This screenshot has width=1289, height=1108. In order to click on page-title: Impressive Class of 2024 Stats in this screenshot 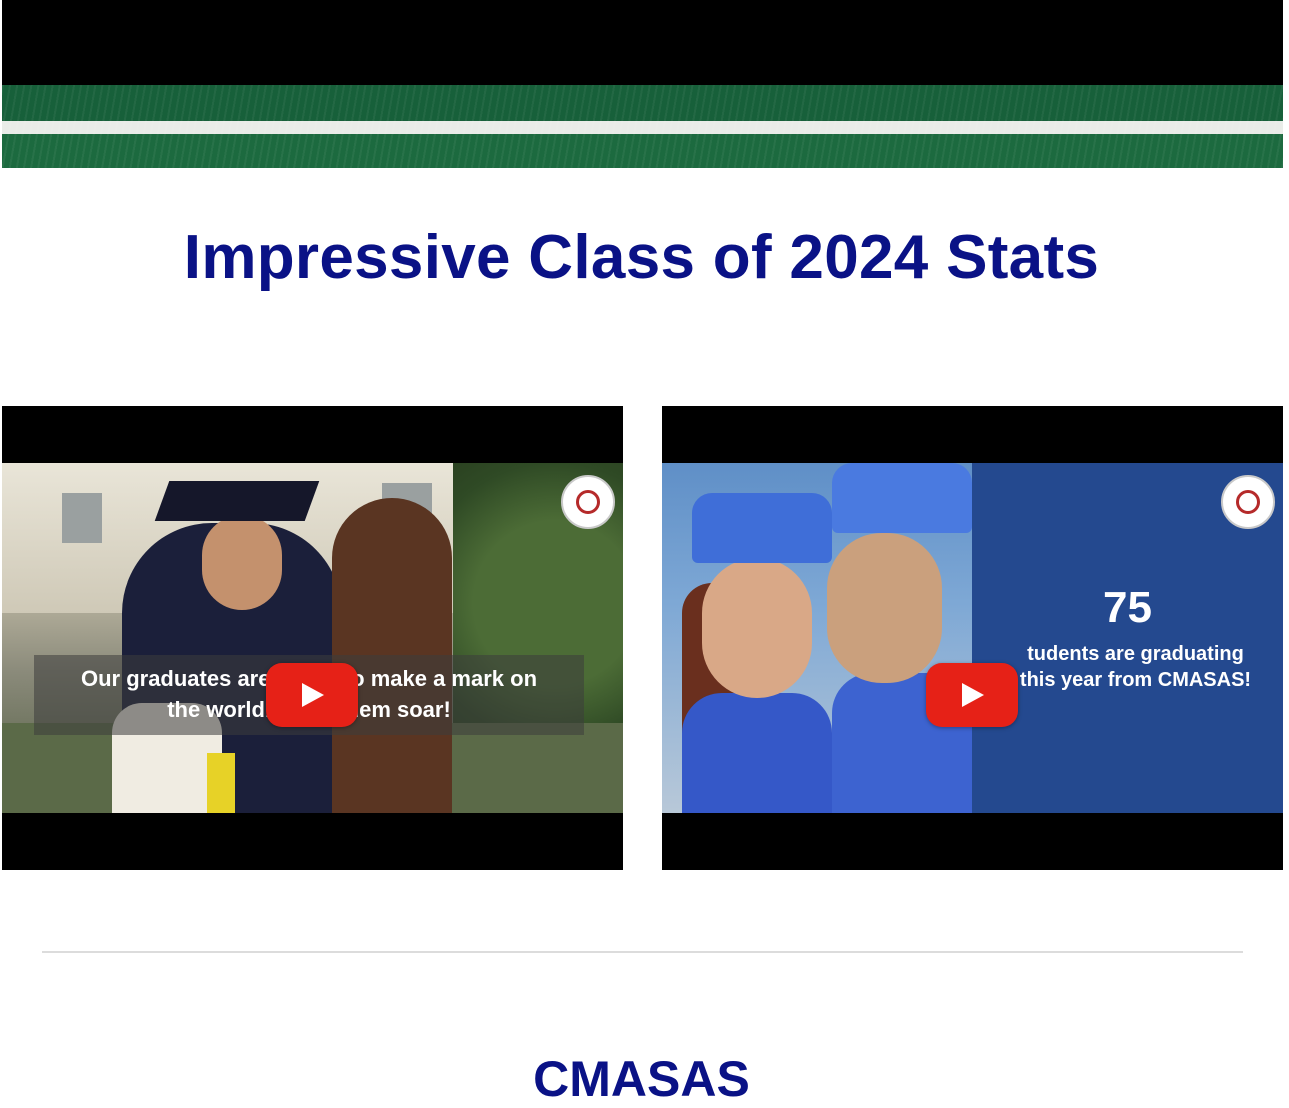, I will do `click(641, 257)`.